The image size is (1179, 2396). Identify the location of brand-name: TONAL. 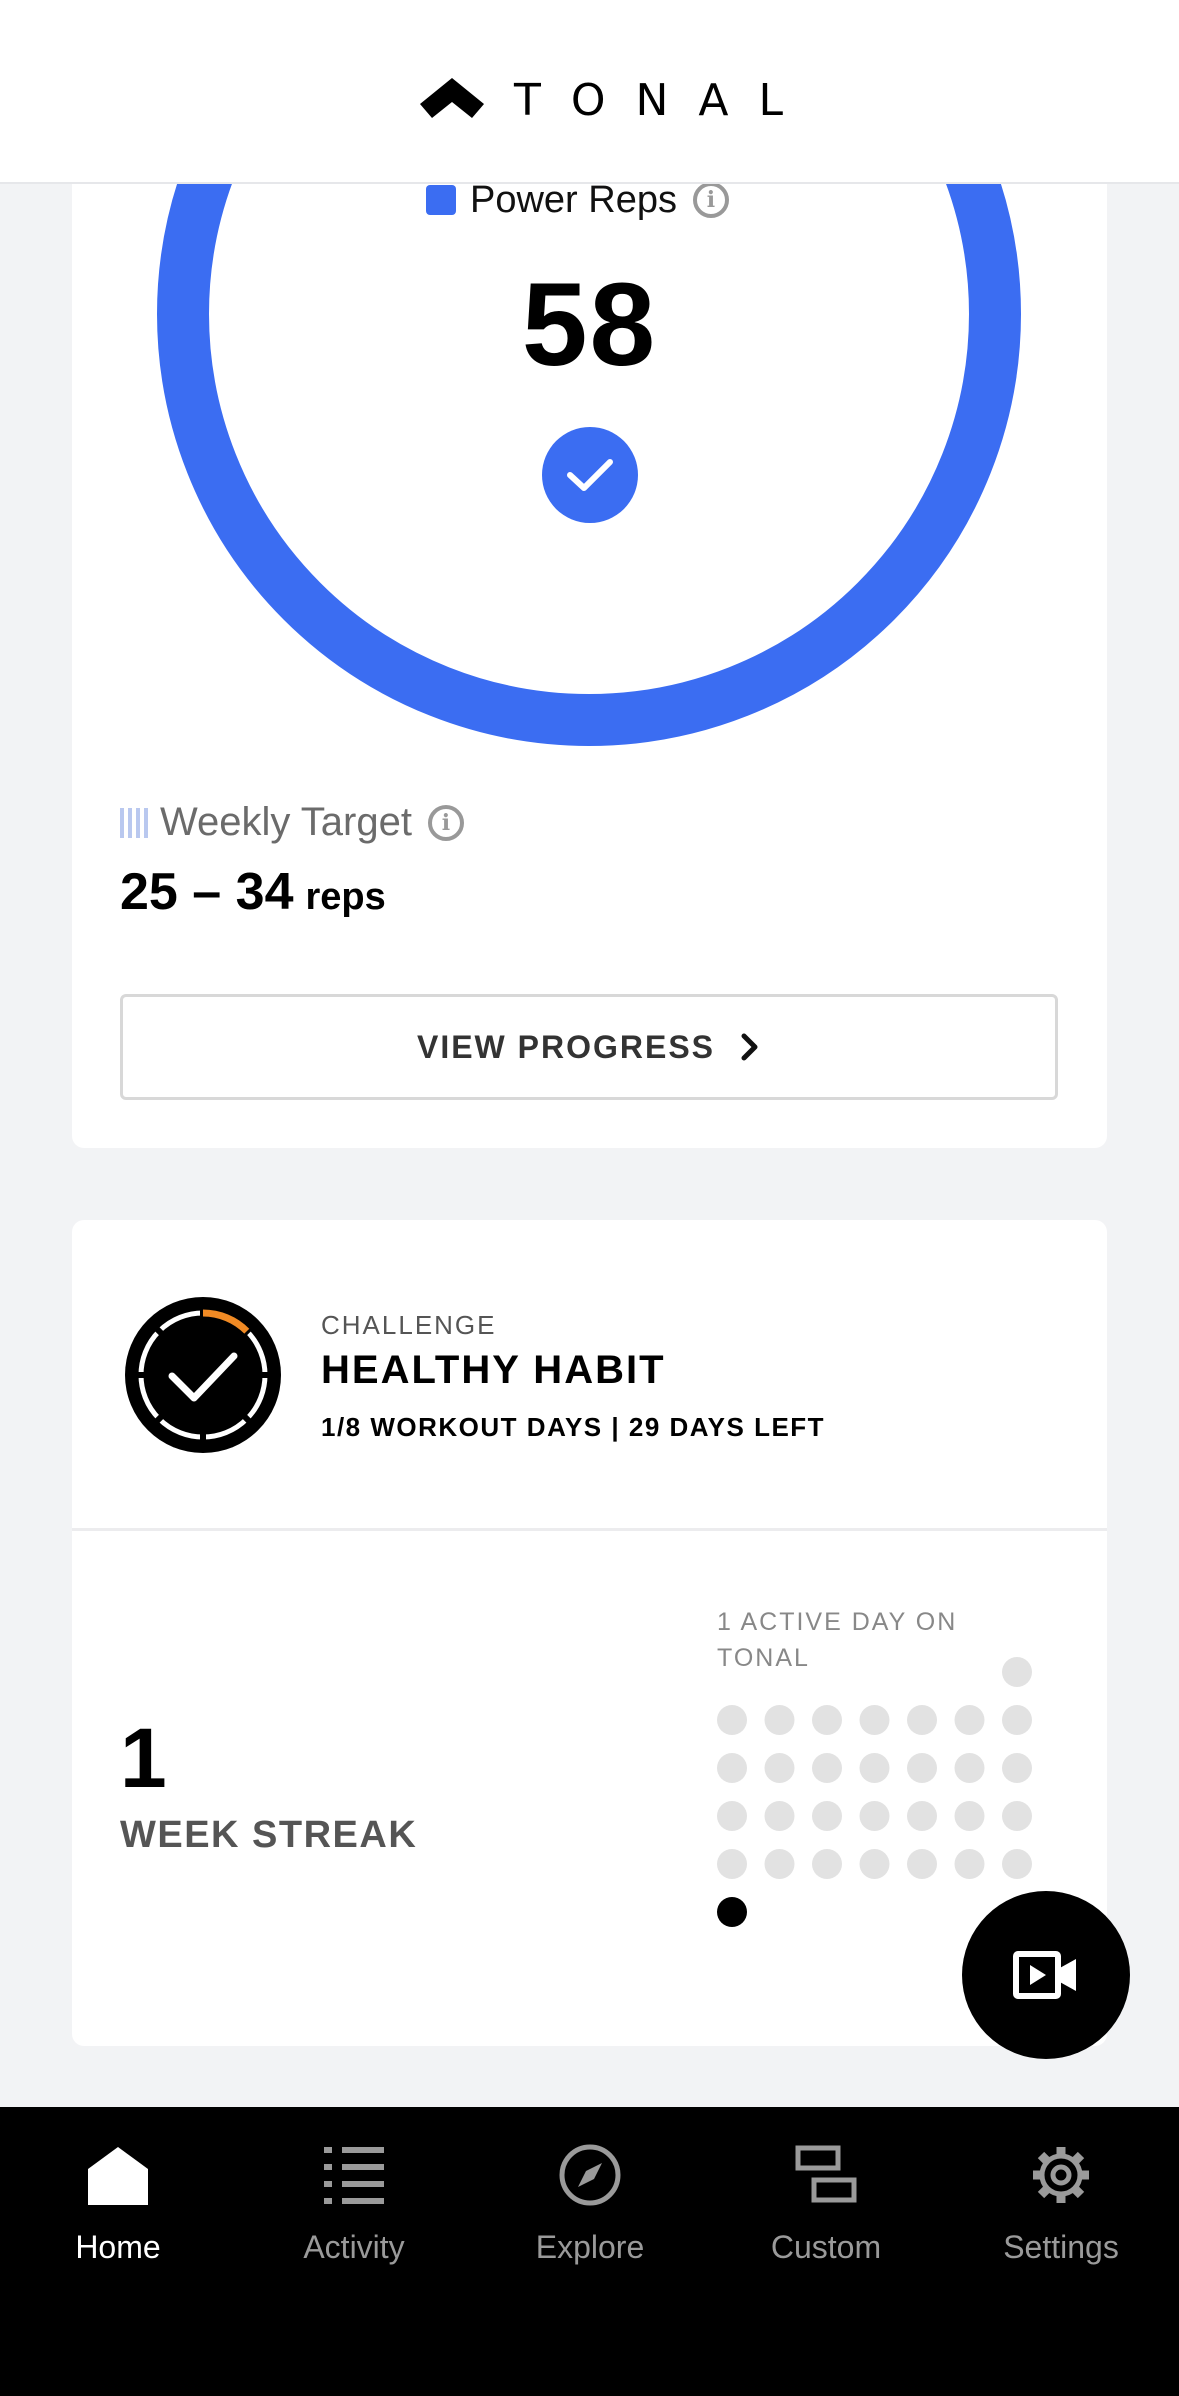
(664, 100).